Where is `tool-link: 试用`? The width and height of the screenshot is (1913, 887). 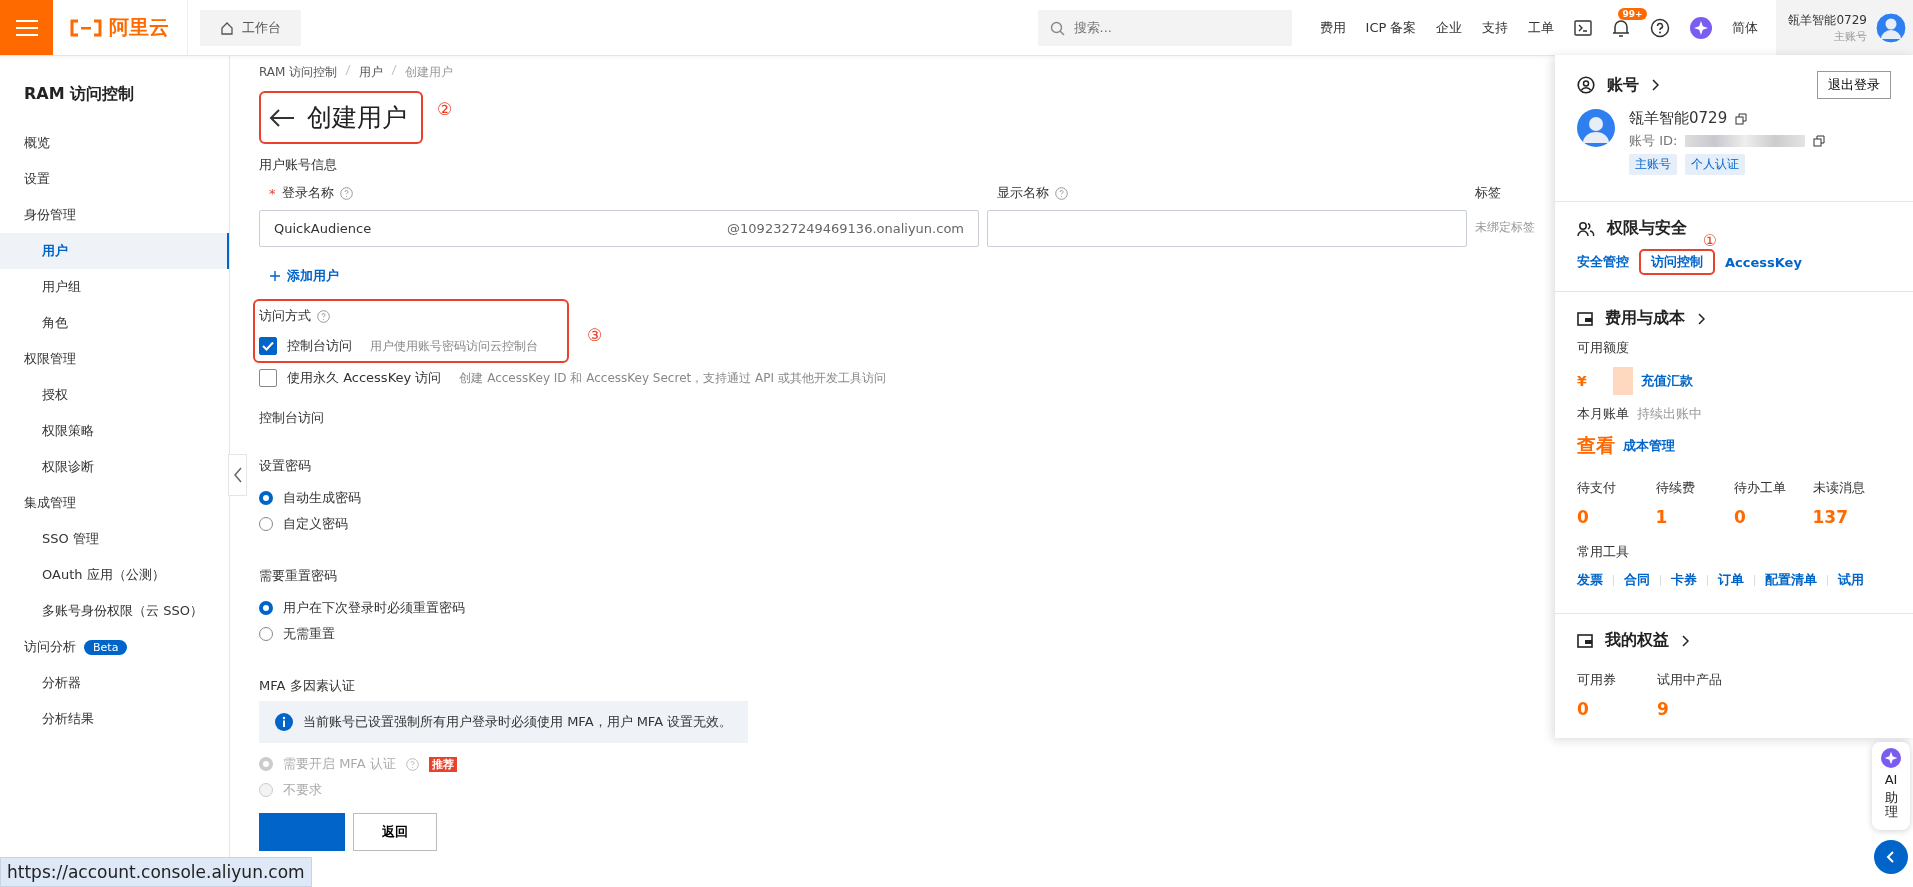
tool-link: 试用 is located at coordinates (1851, 580).